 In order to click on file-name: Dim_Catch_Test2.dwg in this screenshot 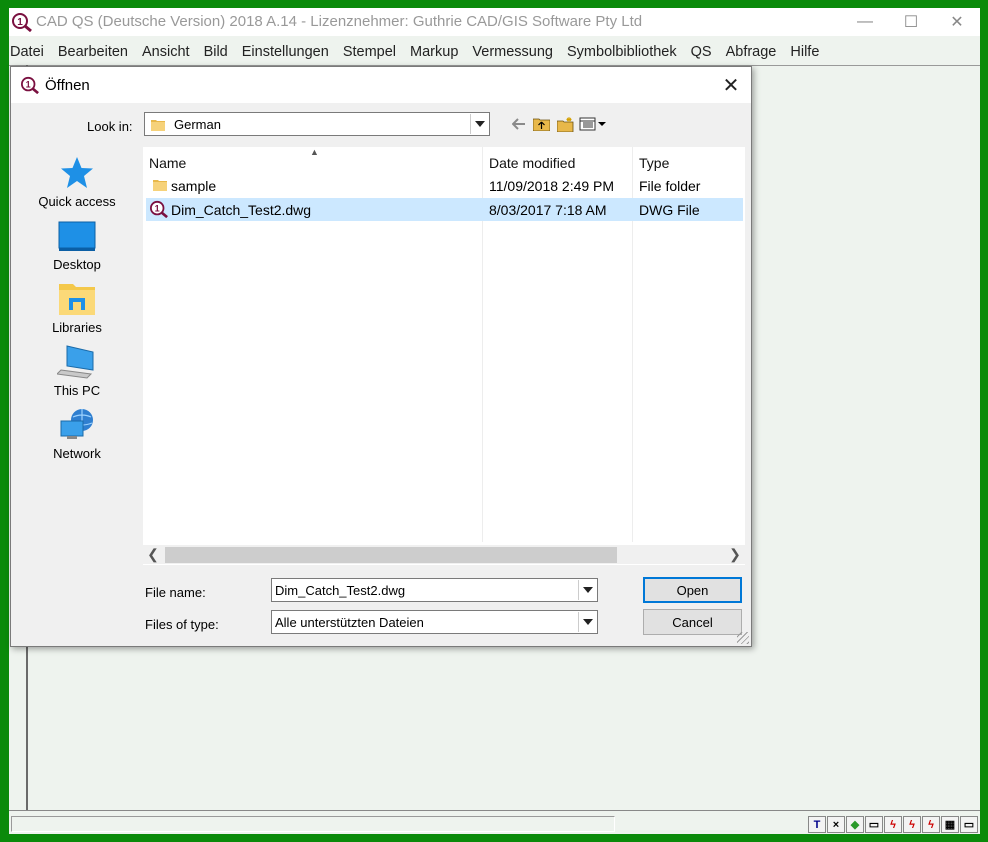, I will do `click(241, 210)`.